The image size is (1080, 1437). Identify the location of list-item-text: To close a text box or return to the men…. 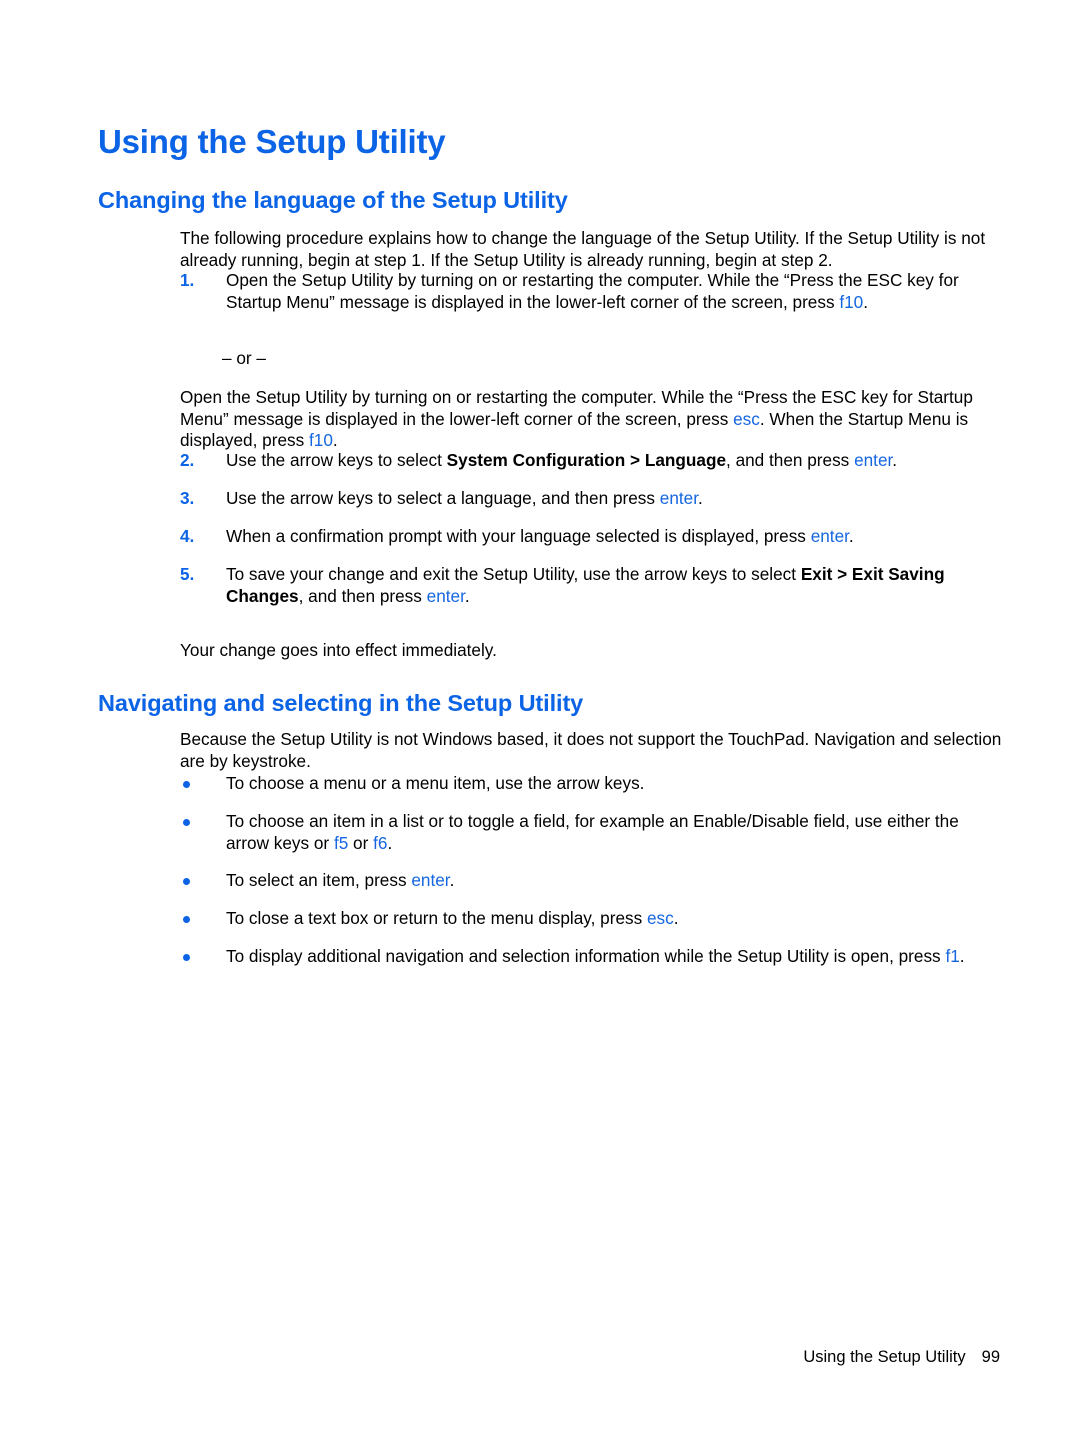
(614, 919).